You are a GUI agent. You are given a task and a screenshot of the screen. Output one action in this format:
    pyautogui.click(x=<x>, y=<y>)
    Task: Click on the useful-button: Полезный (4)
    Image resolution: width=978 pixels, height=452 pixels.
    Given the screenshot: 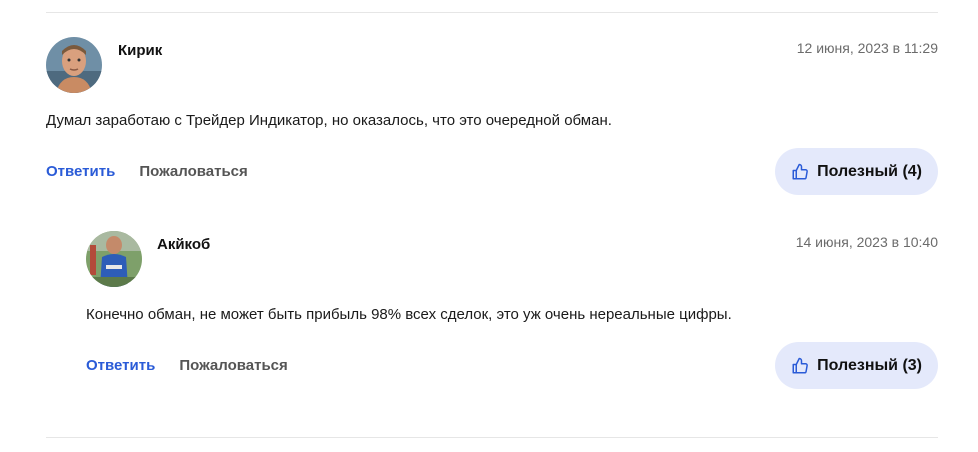 What is the action you would take?
    pyautogui.click(x=856, y=171)
    